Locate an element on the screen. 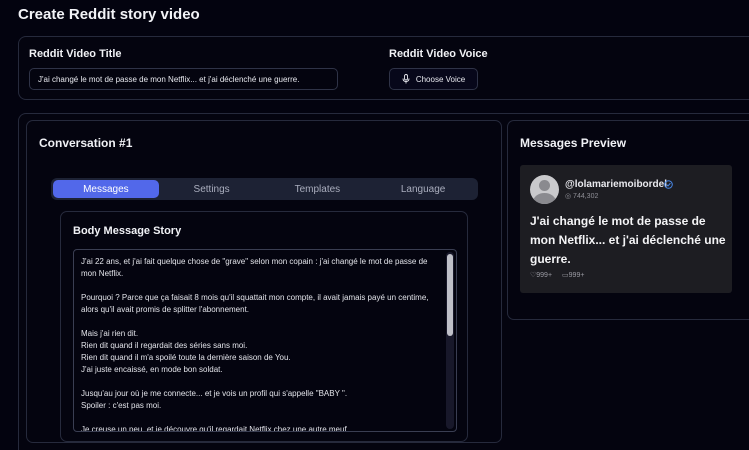  conversation-title: Conversation #1 is located at coordinates (86, 143).